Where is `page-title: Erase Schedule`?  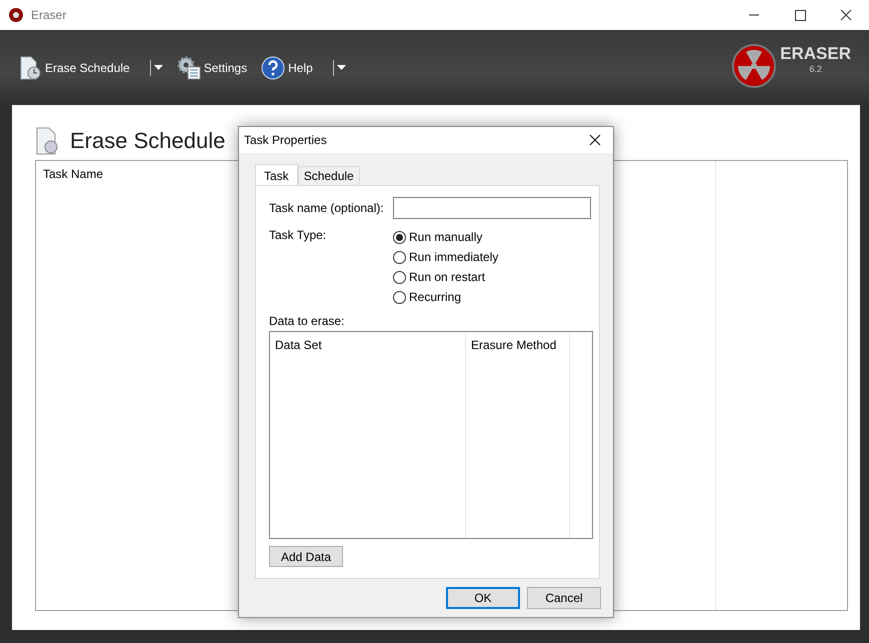
page-title: Erase Schedule is located at coordinates (148, 141).